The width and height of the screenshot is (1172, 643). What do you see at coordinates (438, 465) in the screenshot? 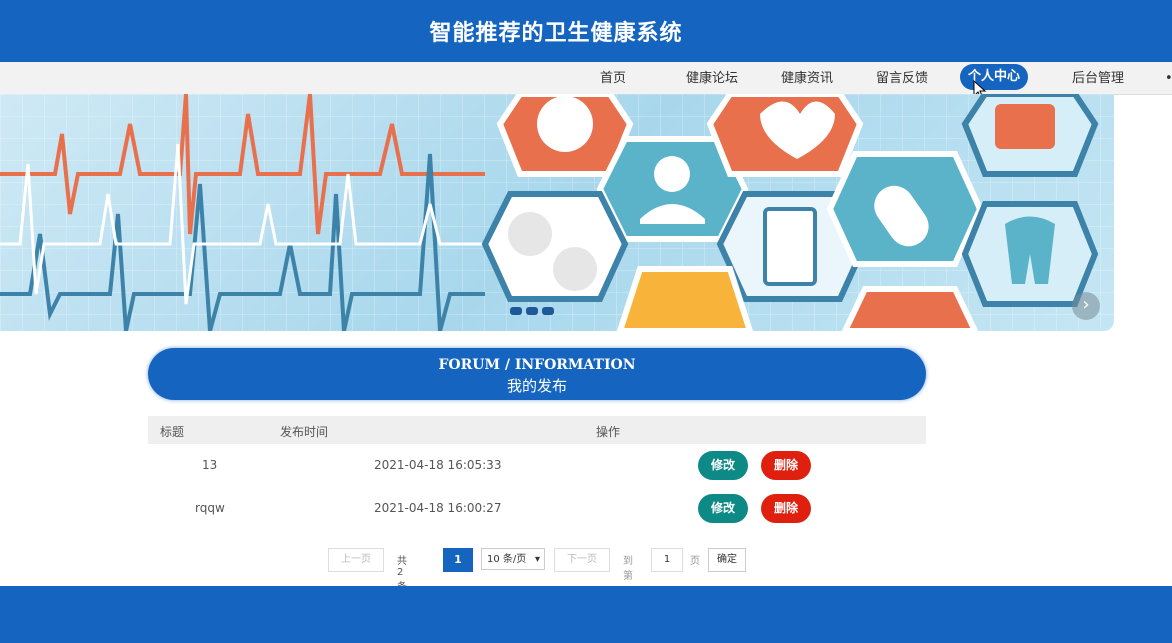
I see `row-time: 2021-04-18 16:05:33` at bounding box center [438, 465].